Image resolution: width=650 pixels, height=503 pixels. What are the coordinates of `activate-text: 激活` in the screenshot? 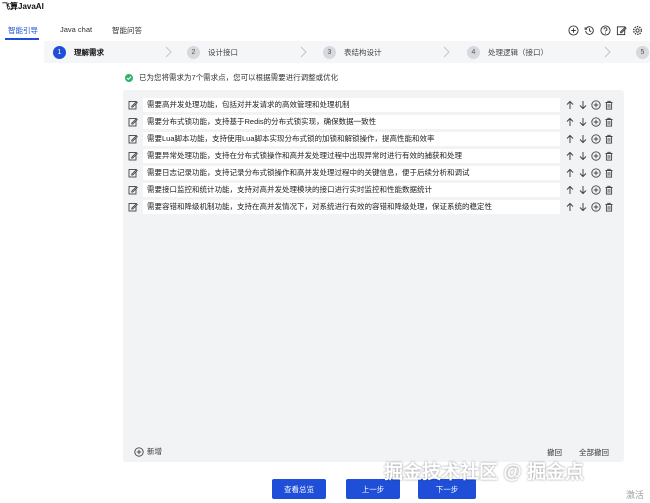 It's located at (635, 495).